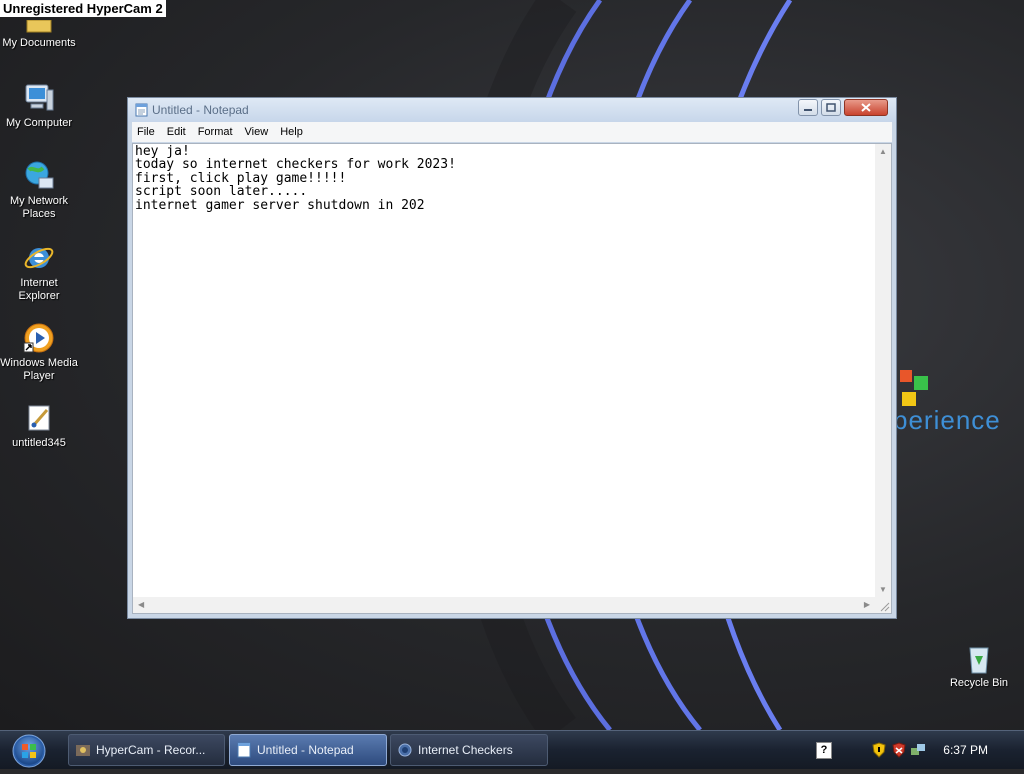 This screenshot has height=774, width=1024. I want to click on desktop-icon-my-network-places: My Network Places, so click(39, 190).